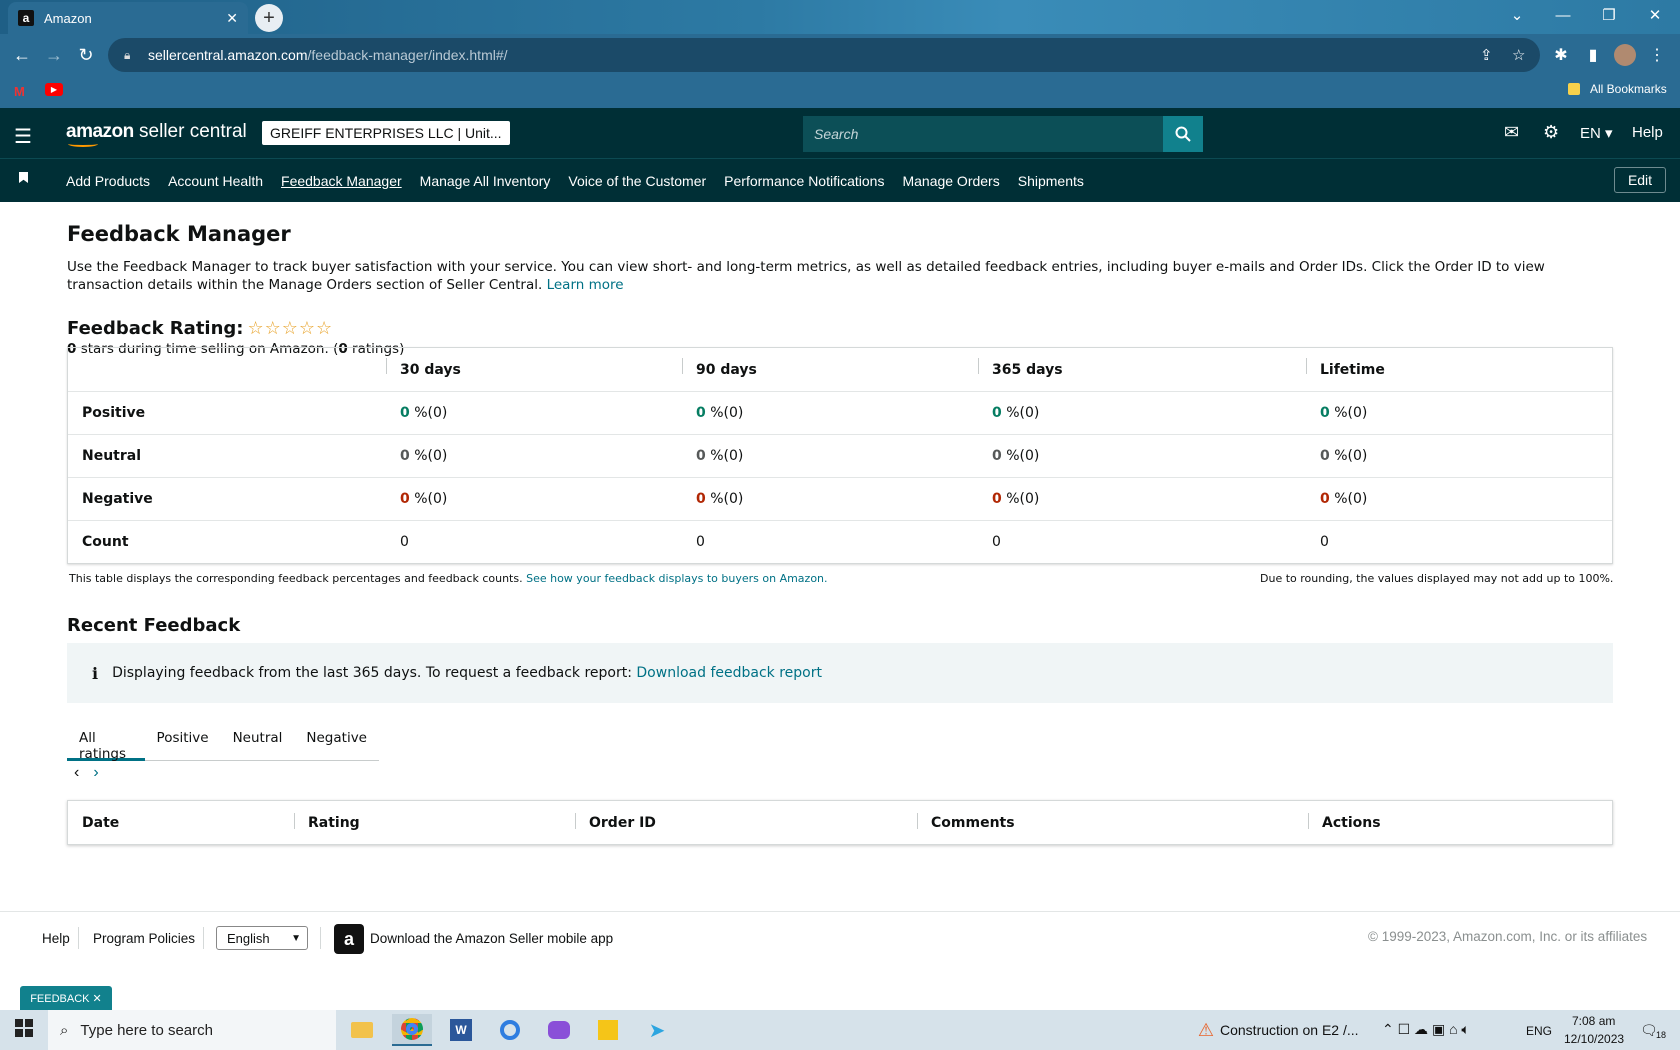 This screenshot has width=1680, height=1050. Describe the element at coordinates (349, 939) in the screenshot. I see `amazon-app-icon: a` at that location.